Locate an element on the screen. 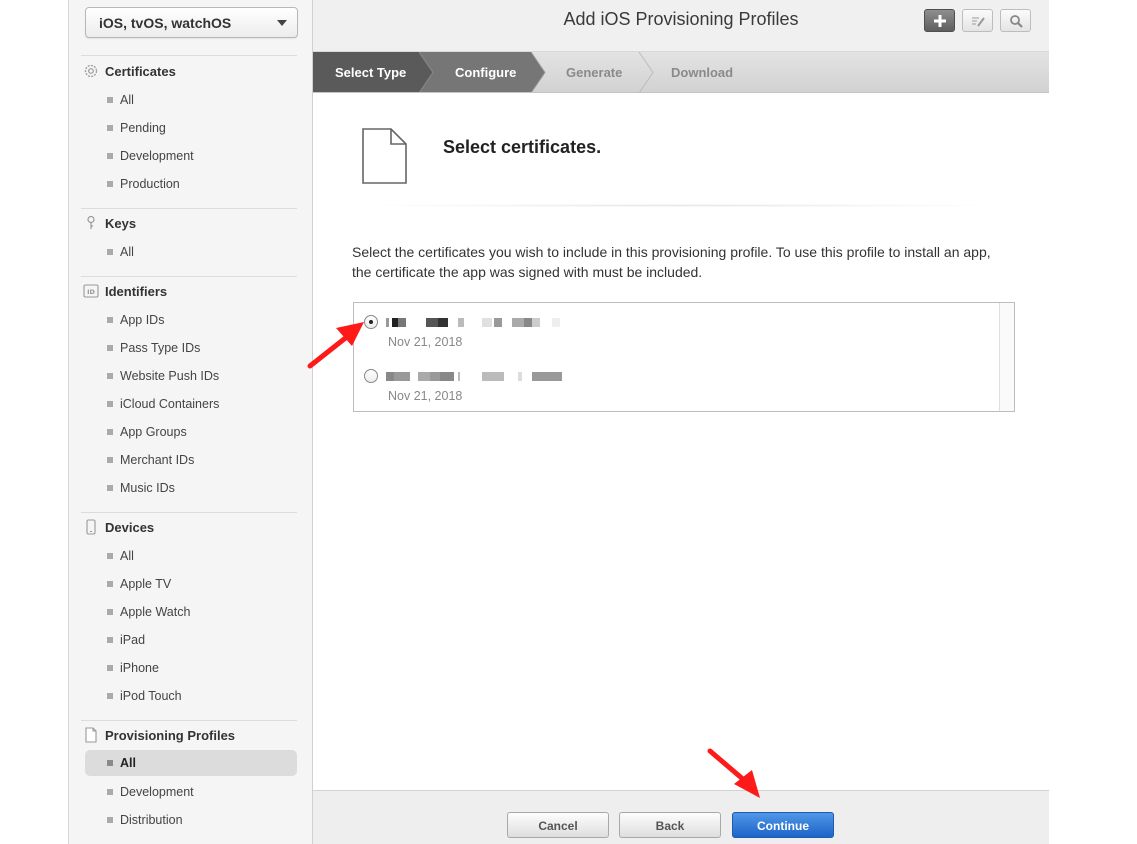 This screenshot has width=1137, height=844. sidebar-item-pass-type-ids: Pass Type IDs is located at coordinates (191, 348).